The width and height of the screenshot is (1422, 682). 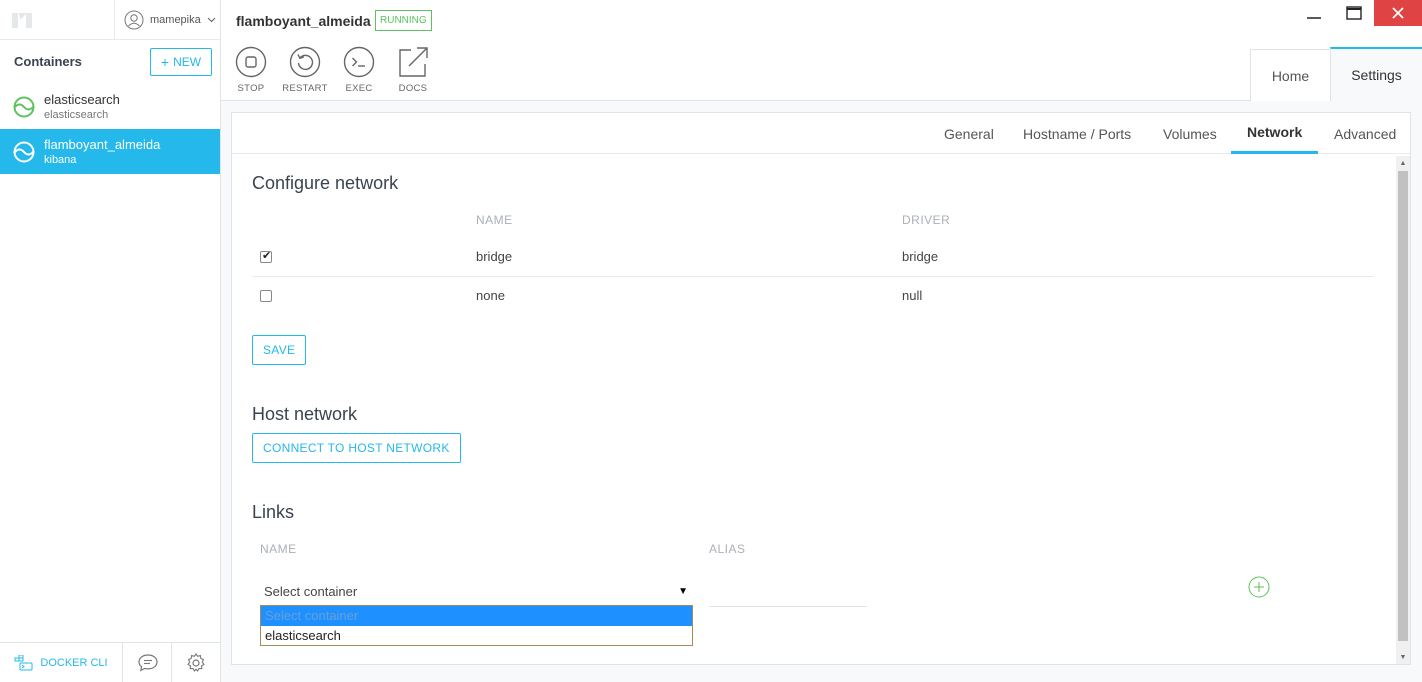 I want to click on tab-settings: Settings, so click(x=1376, y=74).